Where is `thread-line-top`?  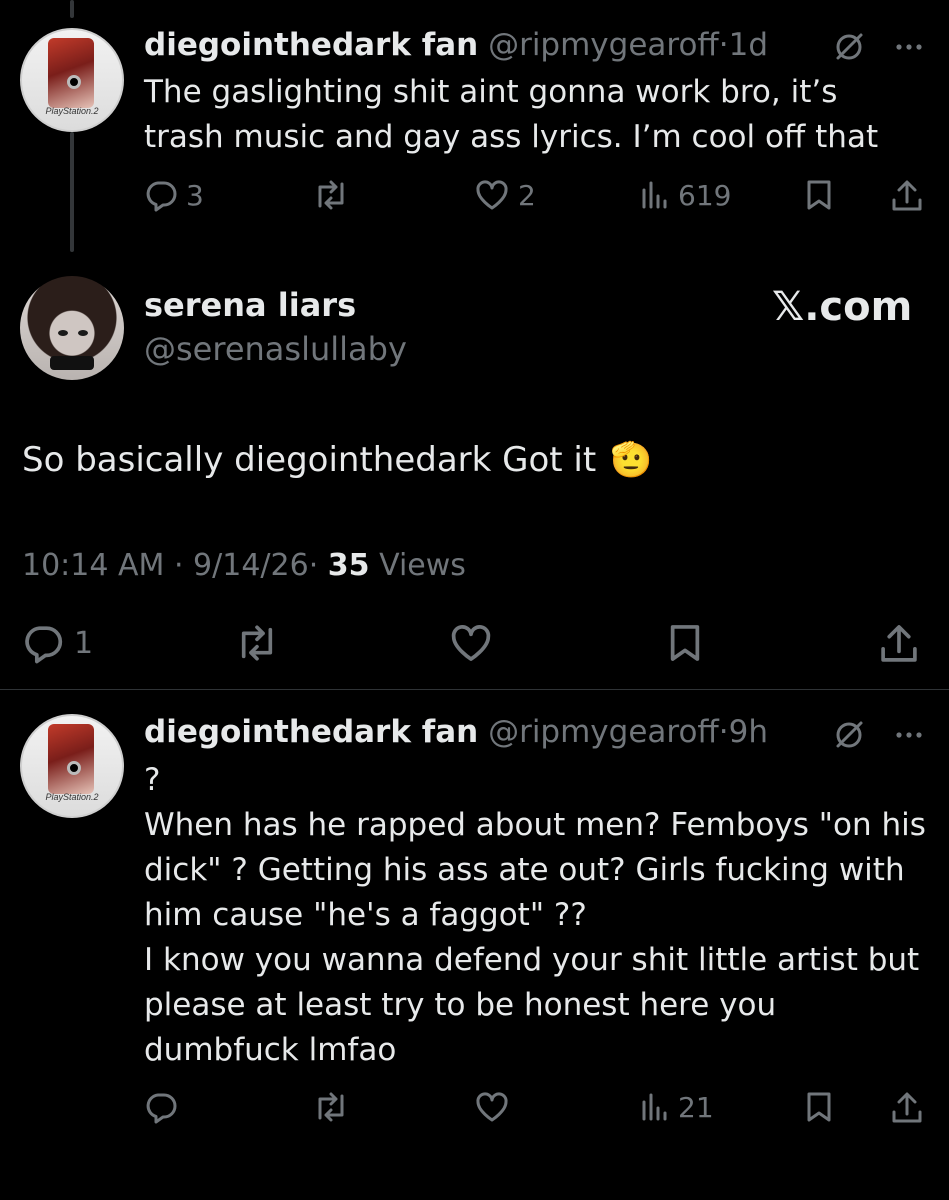
thread-line-top is located at coordinates (72, 9).